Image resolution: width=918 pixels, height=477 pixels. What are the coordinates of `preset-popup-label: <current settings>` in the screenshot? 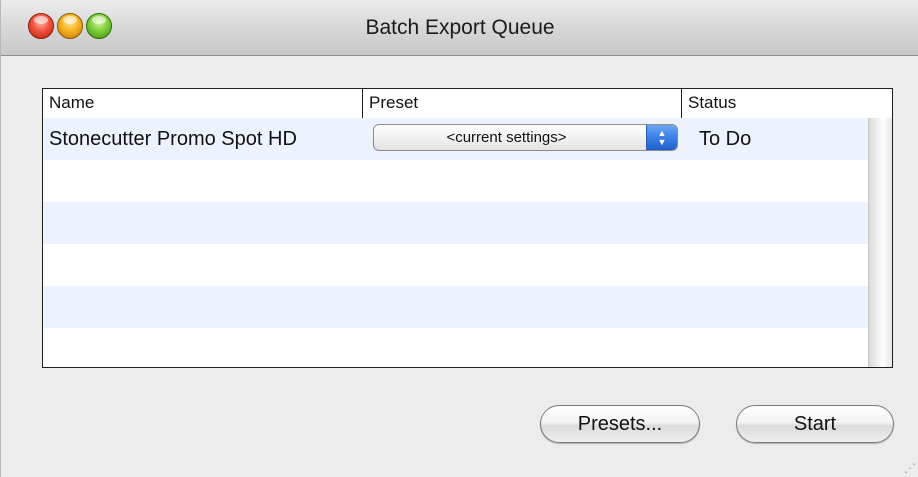 It's located at (506, 137).